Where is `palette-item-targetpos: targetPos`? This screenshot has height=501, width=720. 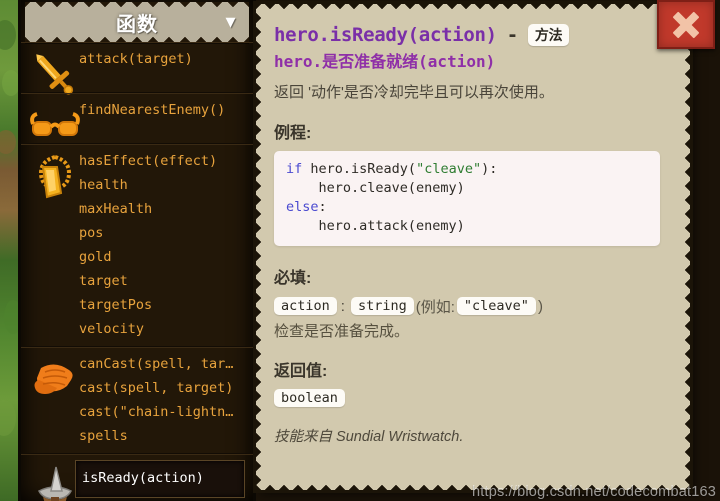
palette-item-targetpos: targetPos is located at coordinates (162, 305).